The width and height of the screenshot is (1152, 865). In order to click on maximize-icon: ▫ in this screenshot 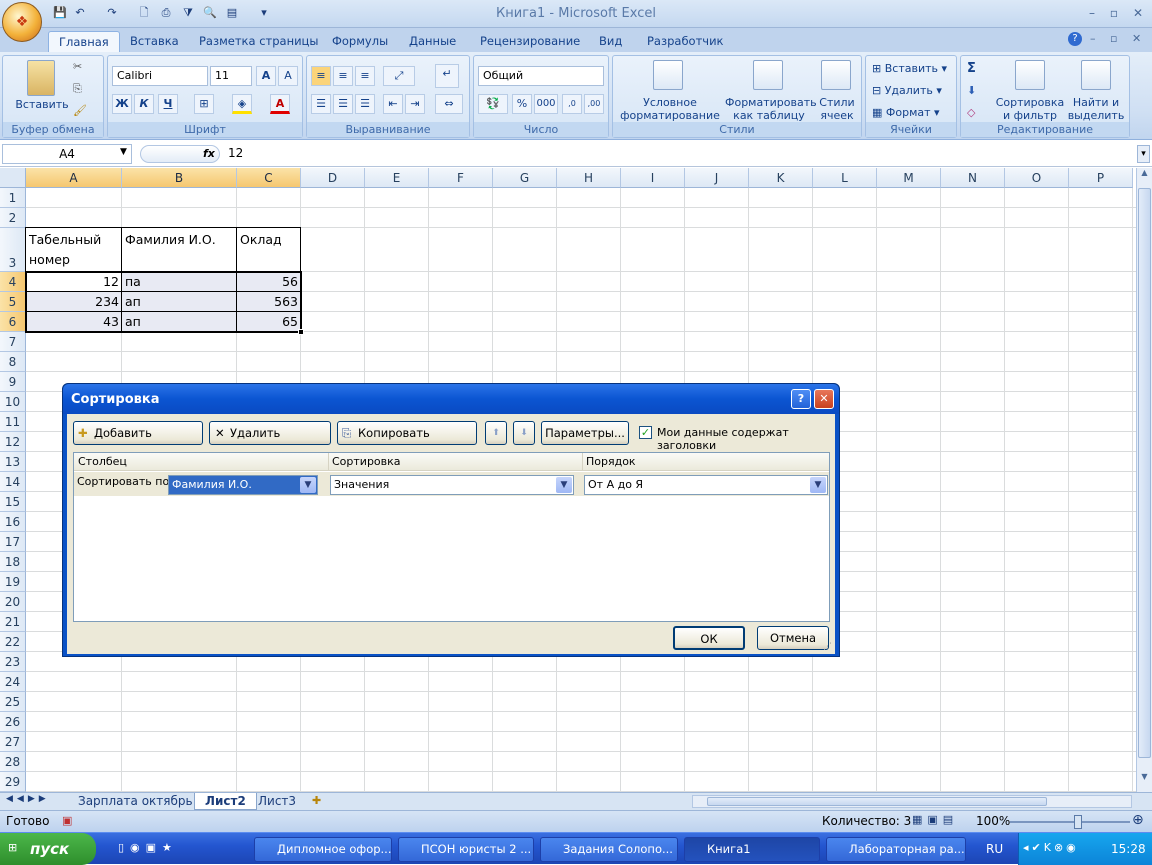, I will do `click(1114, 13)`.